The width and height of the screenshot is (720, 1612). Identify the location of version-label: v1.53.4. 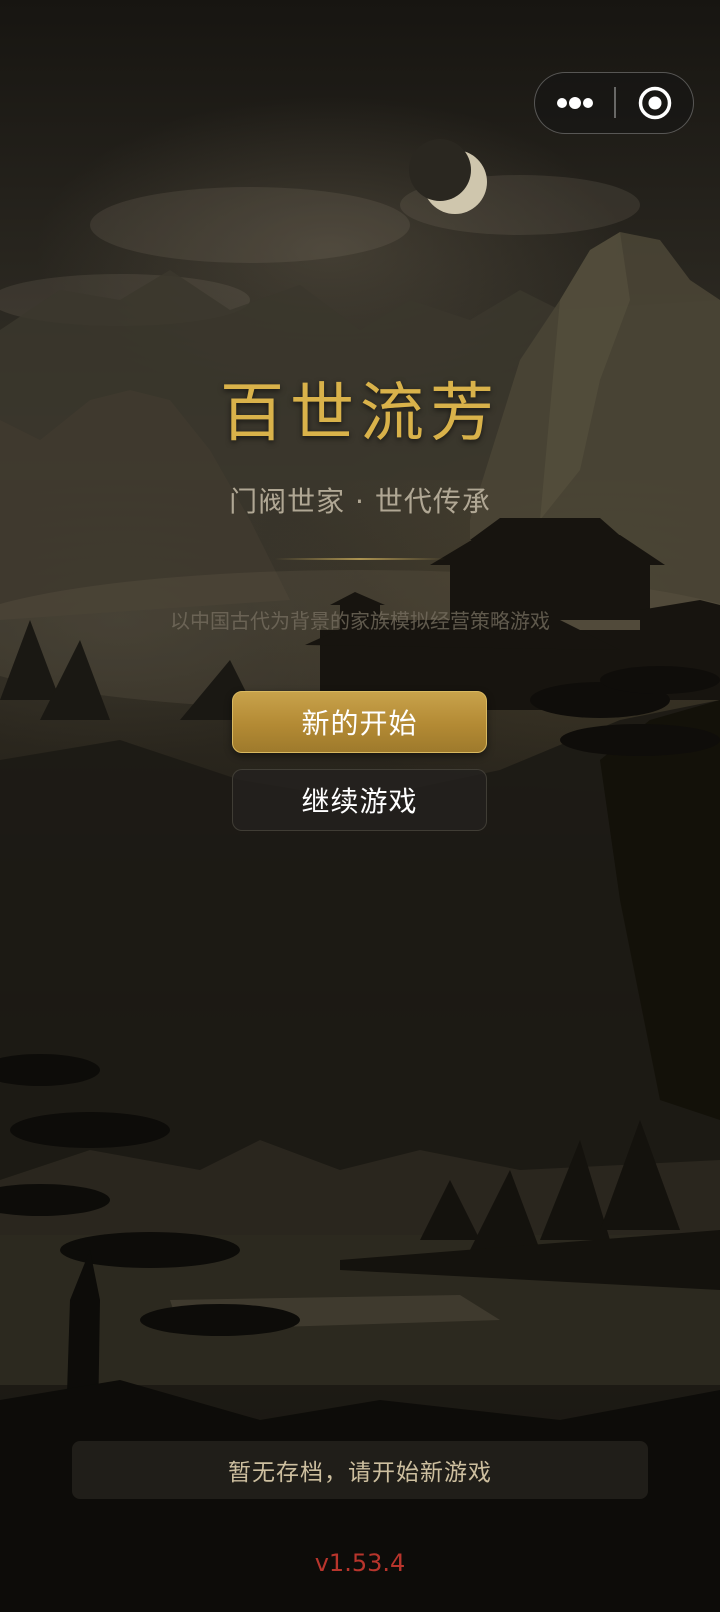
(360, 1563).